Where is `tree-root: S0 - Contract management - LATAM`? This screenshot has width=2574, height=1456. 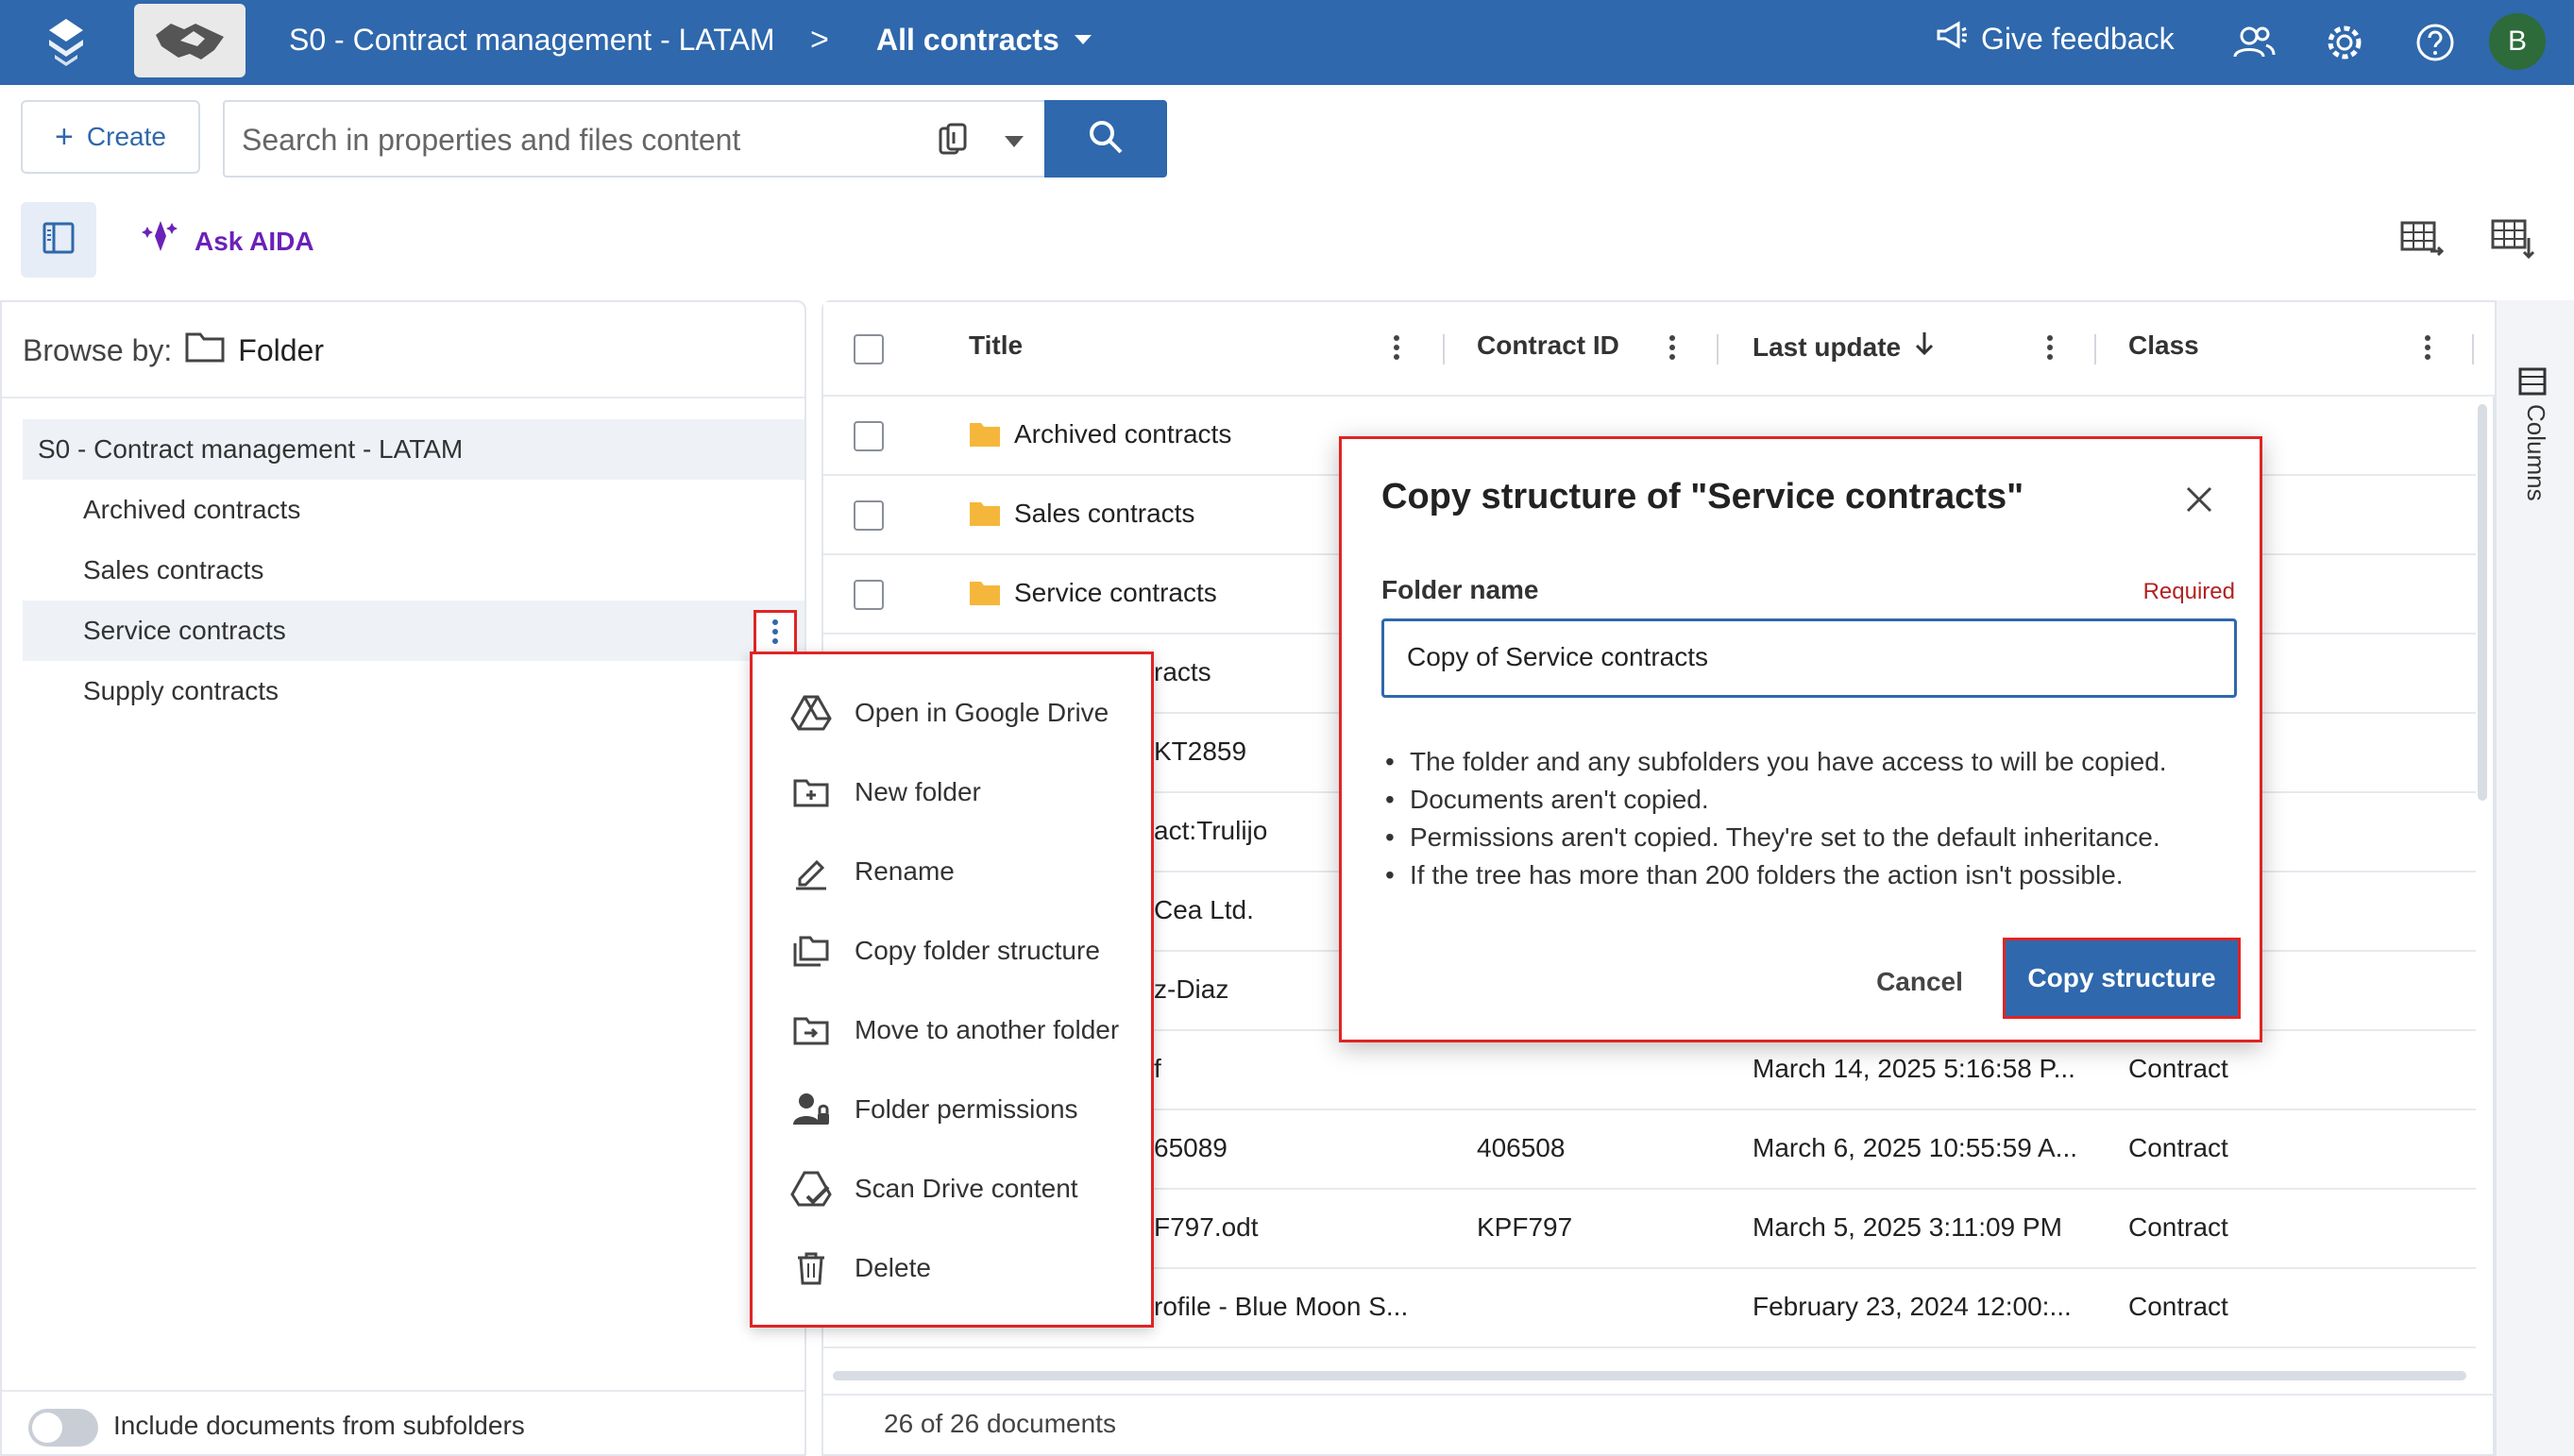 tree-root: S0 - Contract management - LATAM is located at coordinates (414, 449).